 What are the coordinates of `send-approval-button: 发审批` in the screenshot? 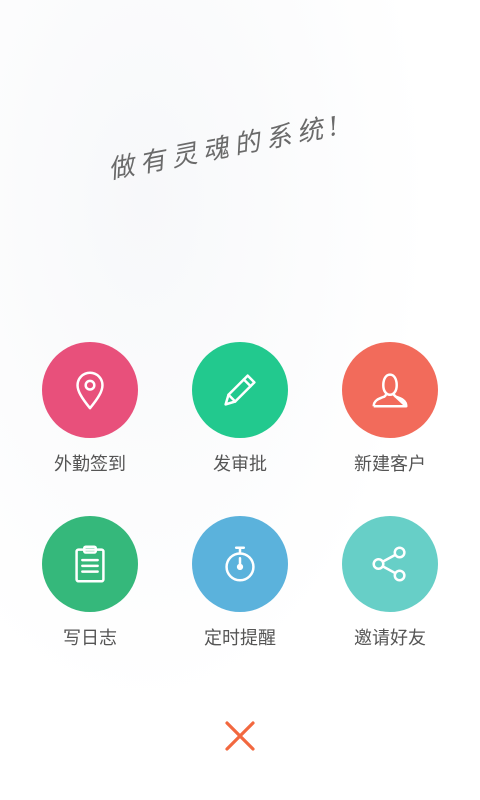 It's located at (240, 409).